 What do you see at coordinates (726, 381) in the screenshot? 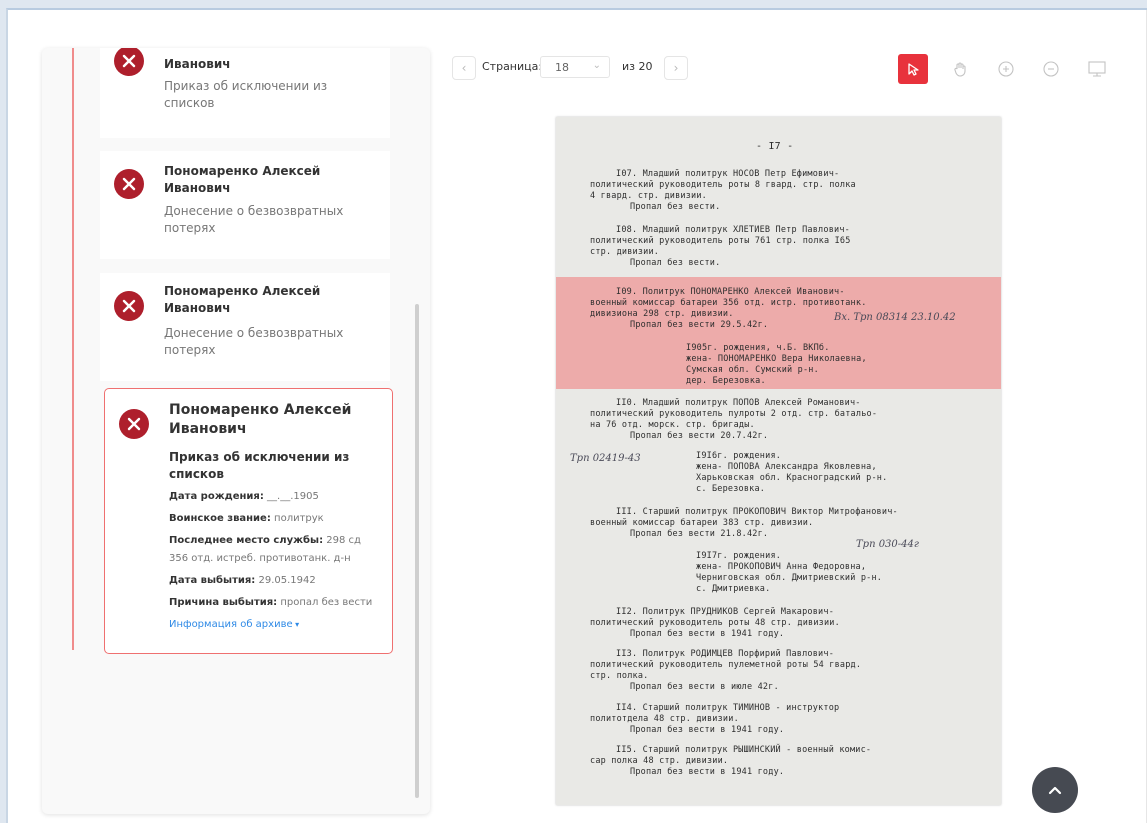
I see `doc-line: дер. Березовка.` at bounding box center [726, 381].